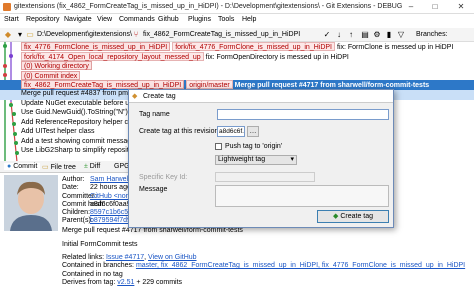 The image size is (474, 301). What do you see at coordinates (104, 19) in the screenshot?
I see `menu-view: View` at bounding box center [104, 19].